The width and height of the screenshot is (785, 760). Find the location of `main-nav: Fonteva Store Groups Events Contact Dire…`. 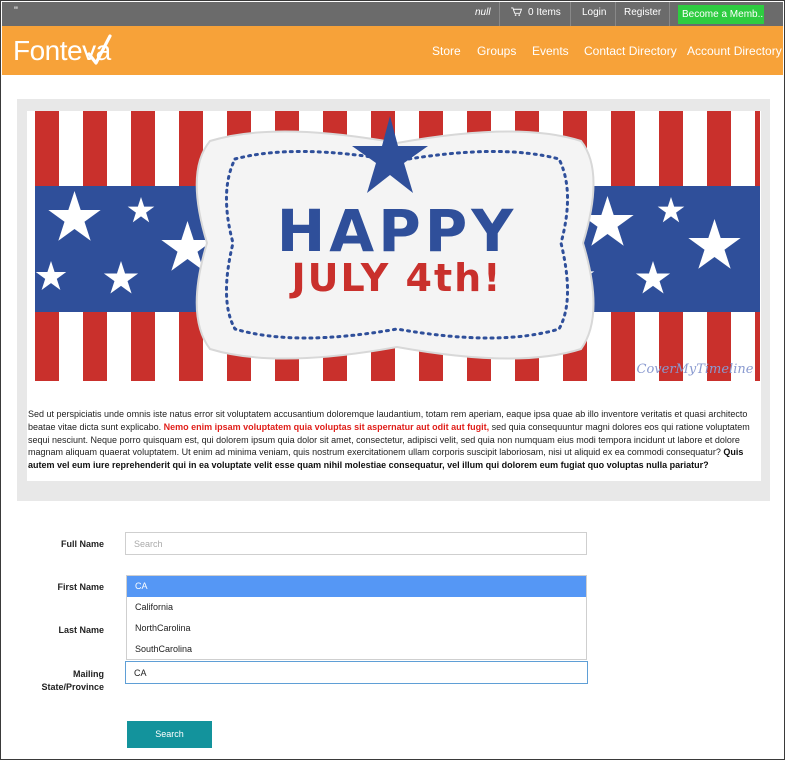

main-nav: Fonteva Store Groups Events Contact Dire… is located at coordinates (392, 50).